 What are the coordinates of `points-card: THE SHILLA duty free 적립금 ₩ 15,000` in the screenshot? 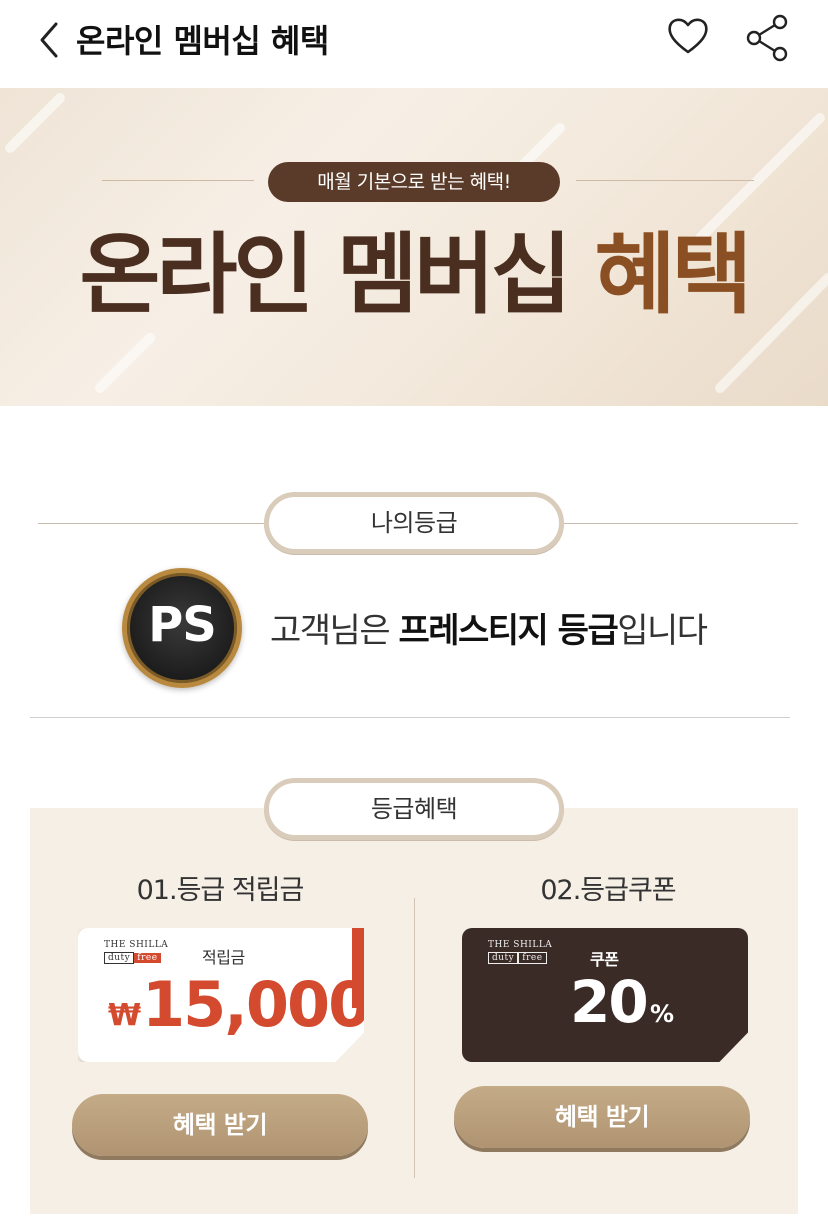 It's located at (221, 995).